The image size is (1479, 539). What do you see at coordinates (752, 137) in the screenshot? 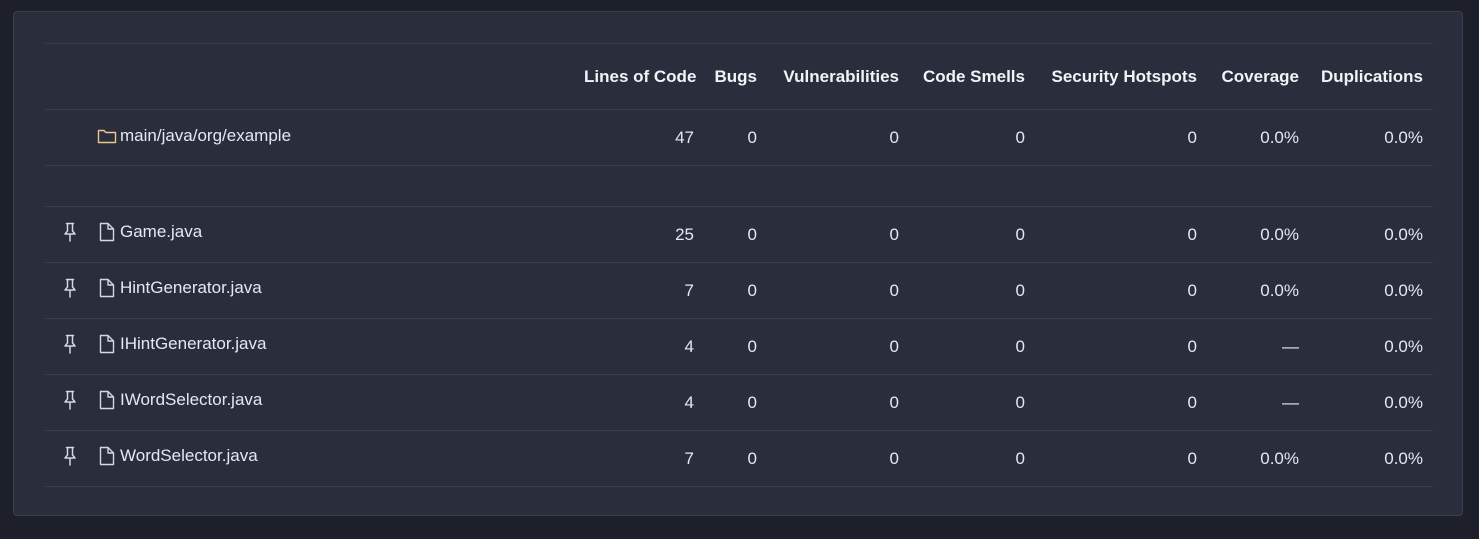
I see `directory-bugs: 0` at bounding box center [752, 137].